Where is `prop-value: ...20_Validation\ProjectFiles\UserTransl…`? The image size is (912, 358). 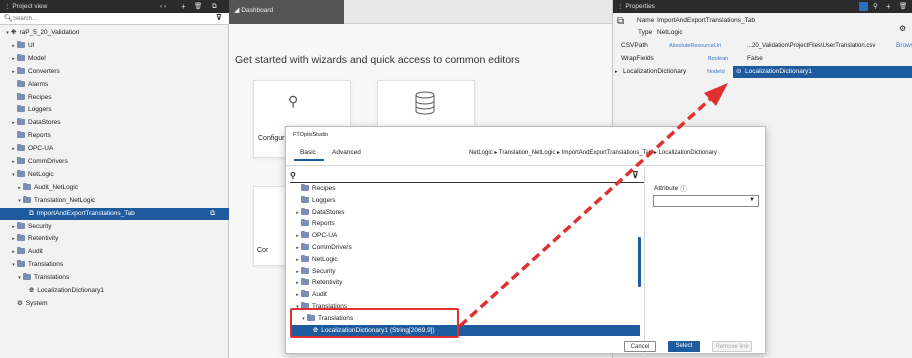 prop-value: ...20_Validation\ProjectFiles\UserTransl… is located at coordinates (811, 46).